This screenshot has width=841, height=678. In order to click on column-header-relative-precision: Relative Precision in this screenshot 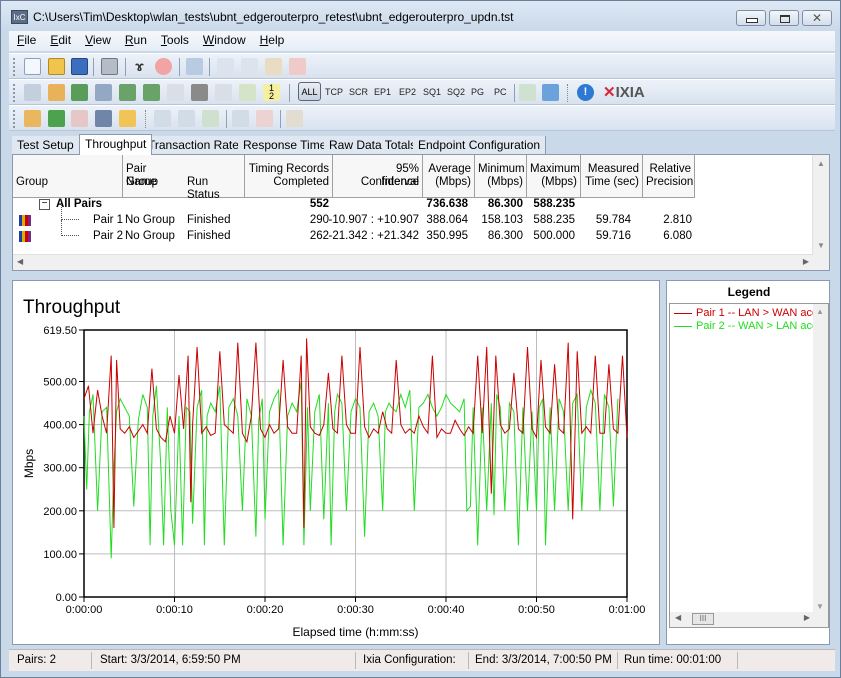, I will do `click(669, 176)`.